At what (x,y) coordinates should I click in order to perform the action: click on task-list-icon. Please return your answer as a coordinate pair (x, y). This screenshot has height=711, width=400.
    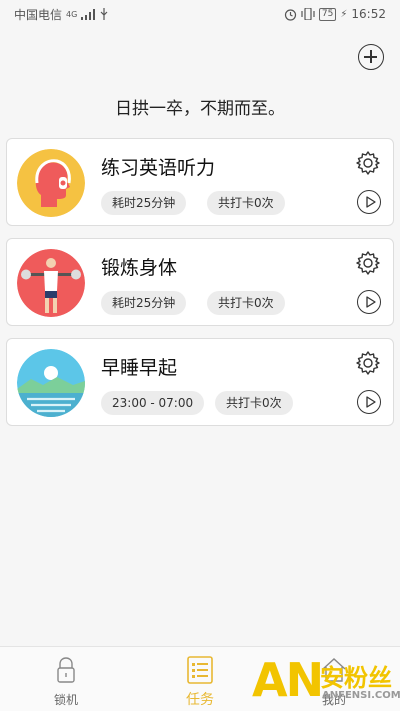
    Looking at the image, I should click on (200, 670).